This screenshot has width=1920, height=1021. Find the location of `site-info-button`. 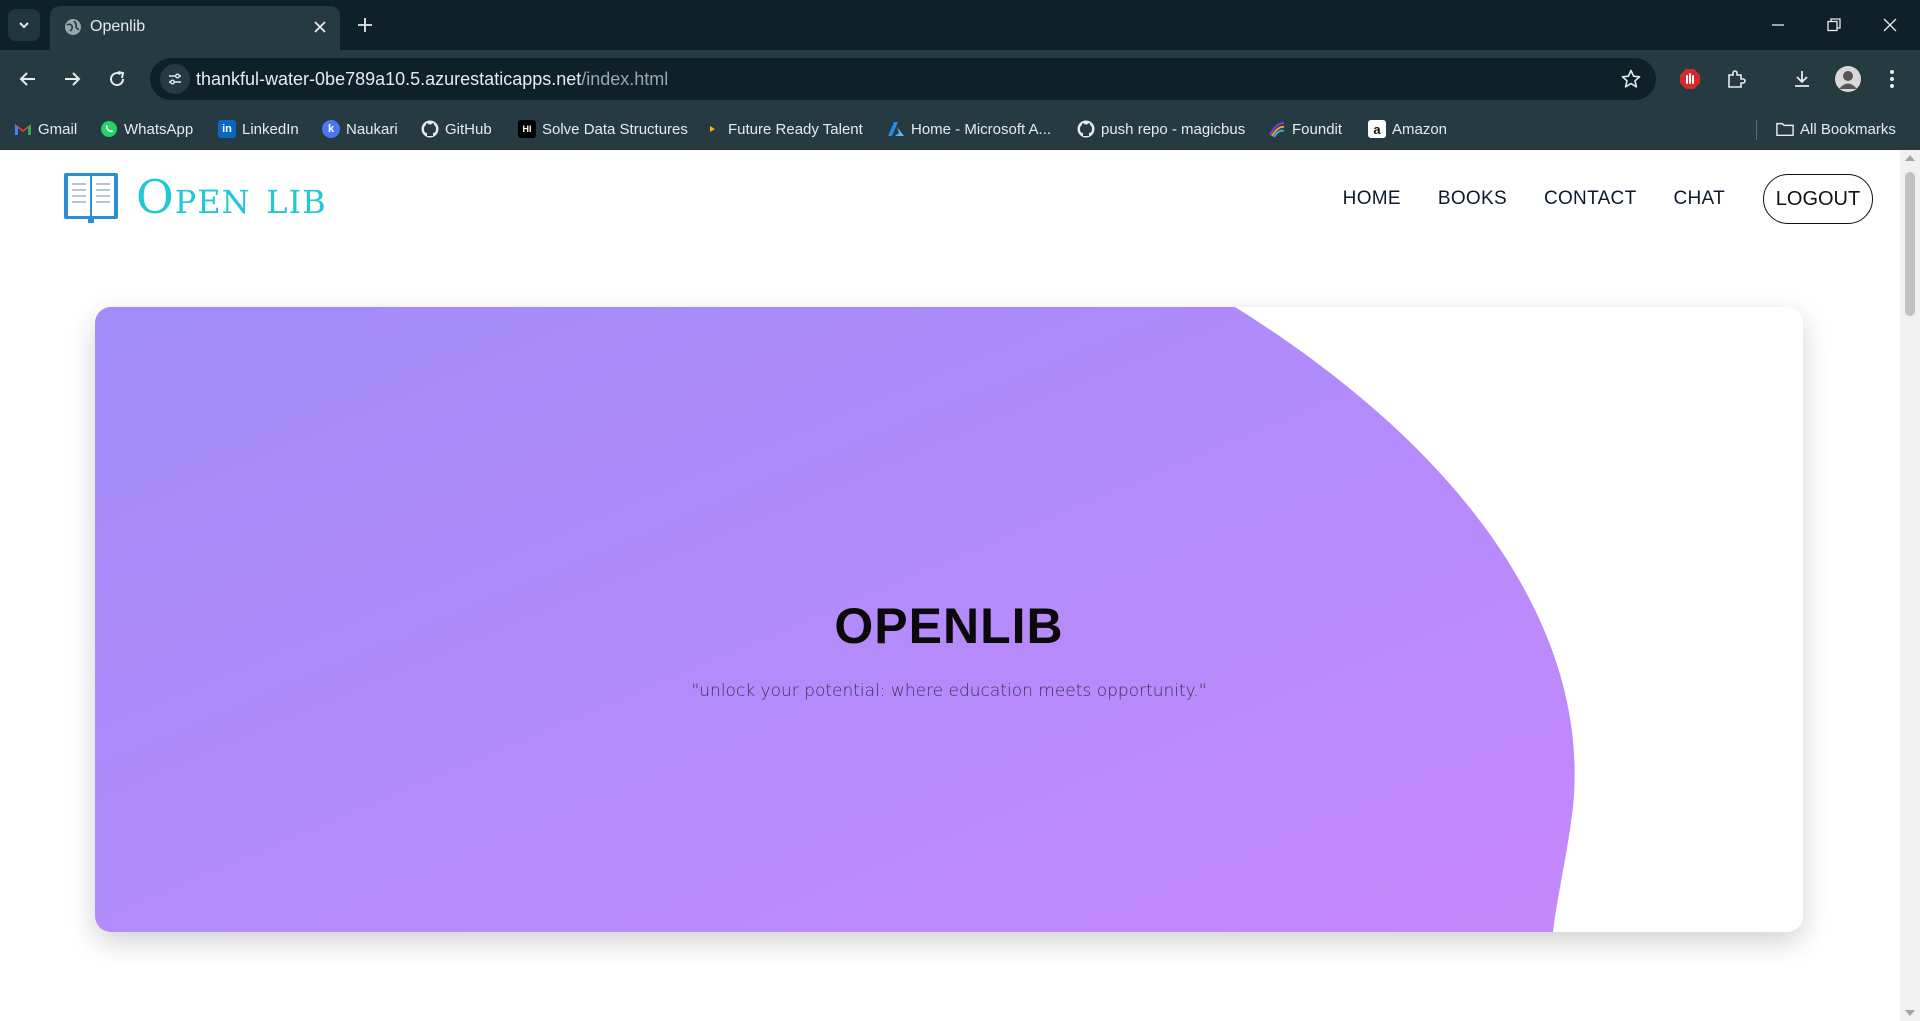

site-info-button is located at coordinates (175, 79).